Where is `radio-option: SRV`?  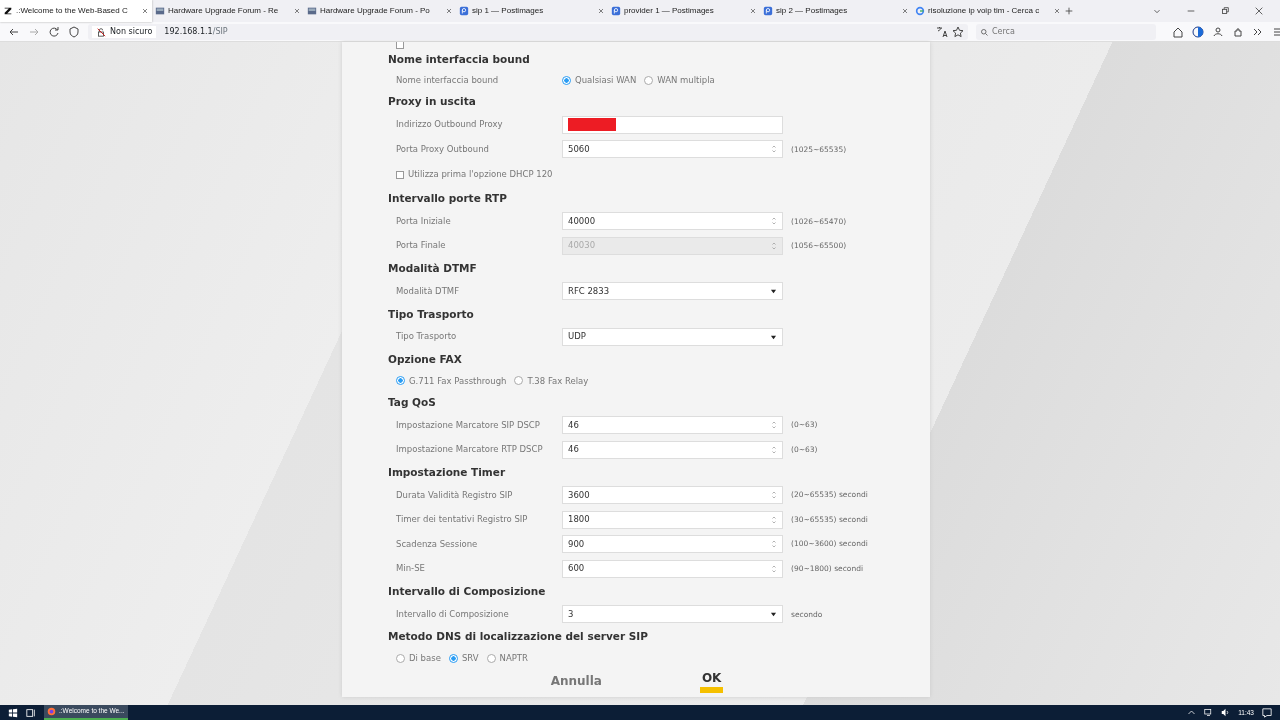 radio-option: SRV is located at coordinates (463, 658).